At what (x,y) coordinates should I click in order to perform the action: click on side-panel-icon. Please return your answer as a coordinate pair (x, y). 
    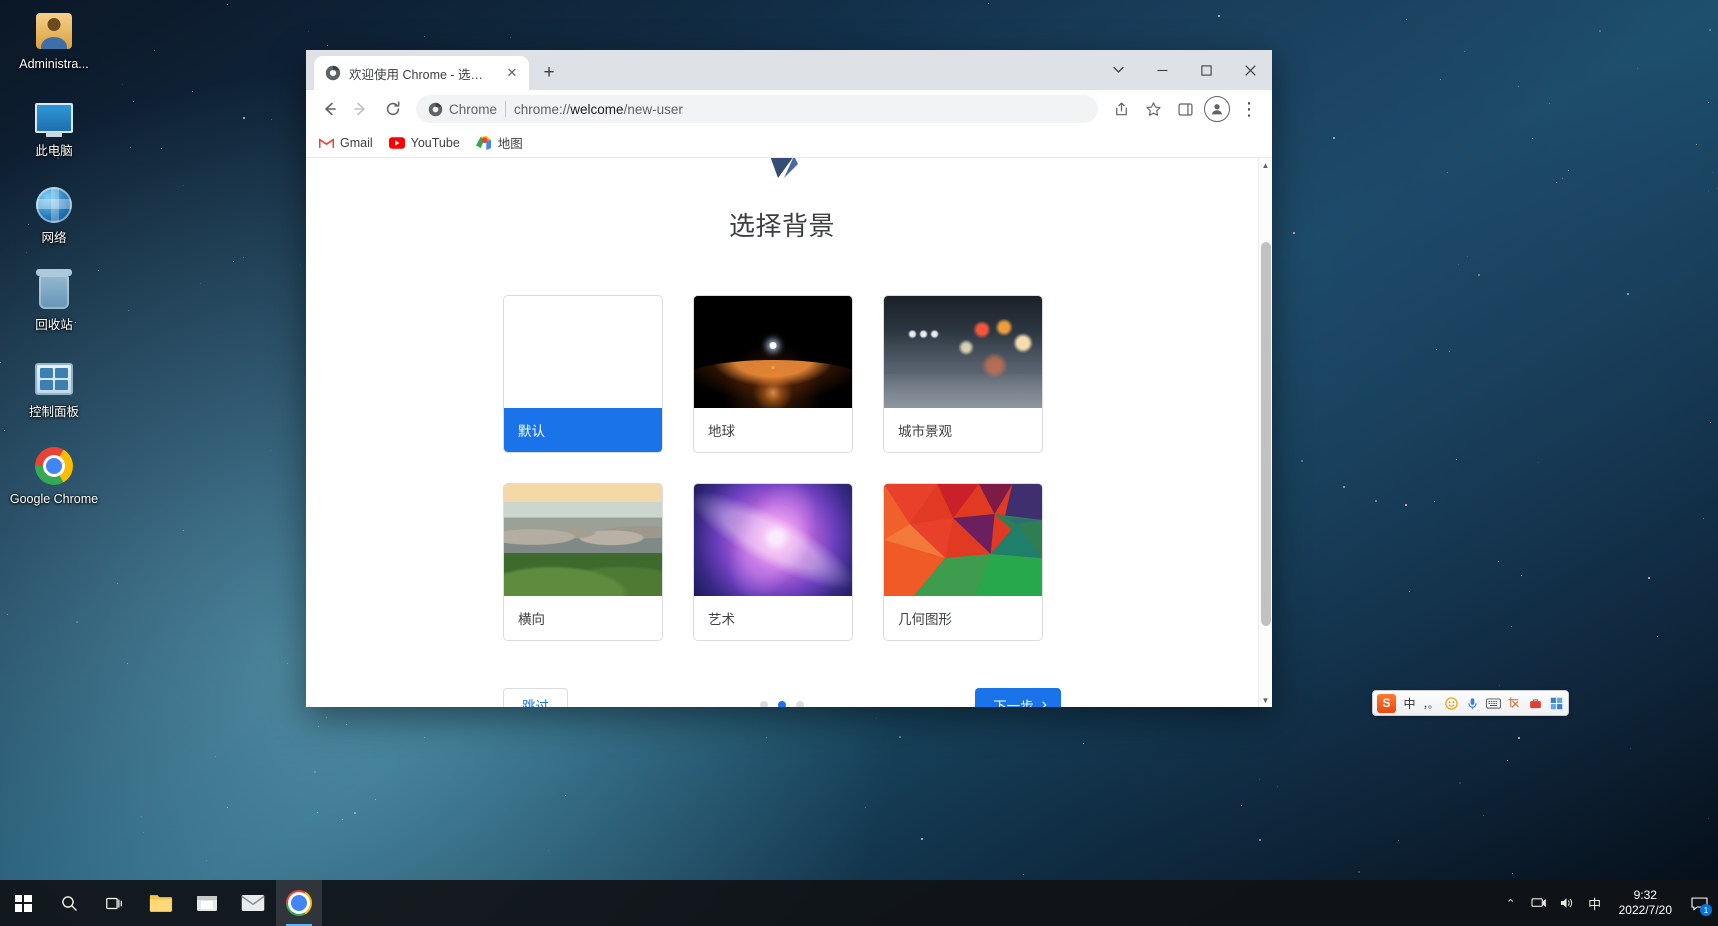
    Looking at the image, I should click on (1185, 109).